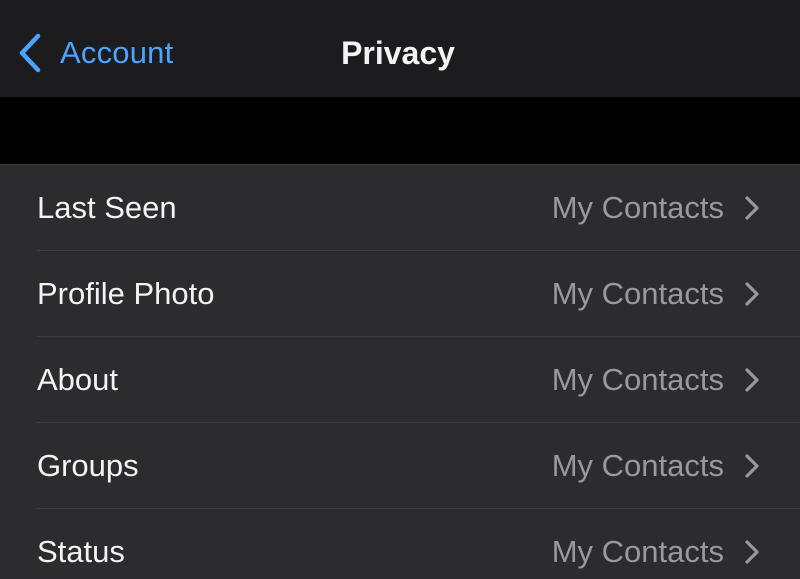 The width and height of the screenshot is (800, 579). Describe the element at coordinates (400, 294) in the screenshot. I see `row-profile-photo: Profile Photo My Contacts` at that location.